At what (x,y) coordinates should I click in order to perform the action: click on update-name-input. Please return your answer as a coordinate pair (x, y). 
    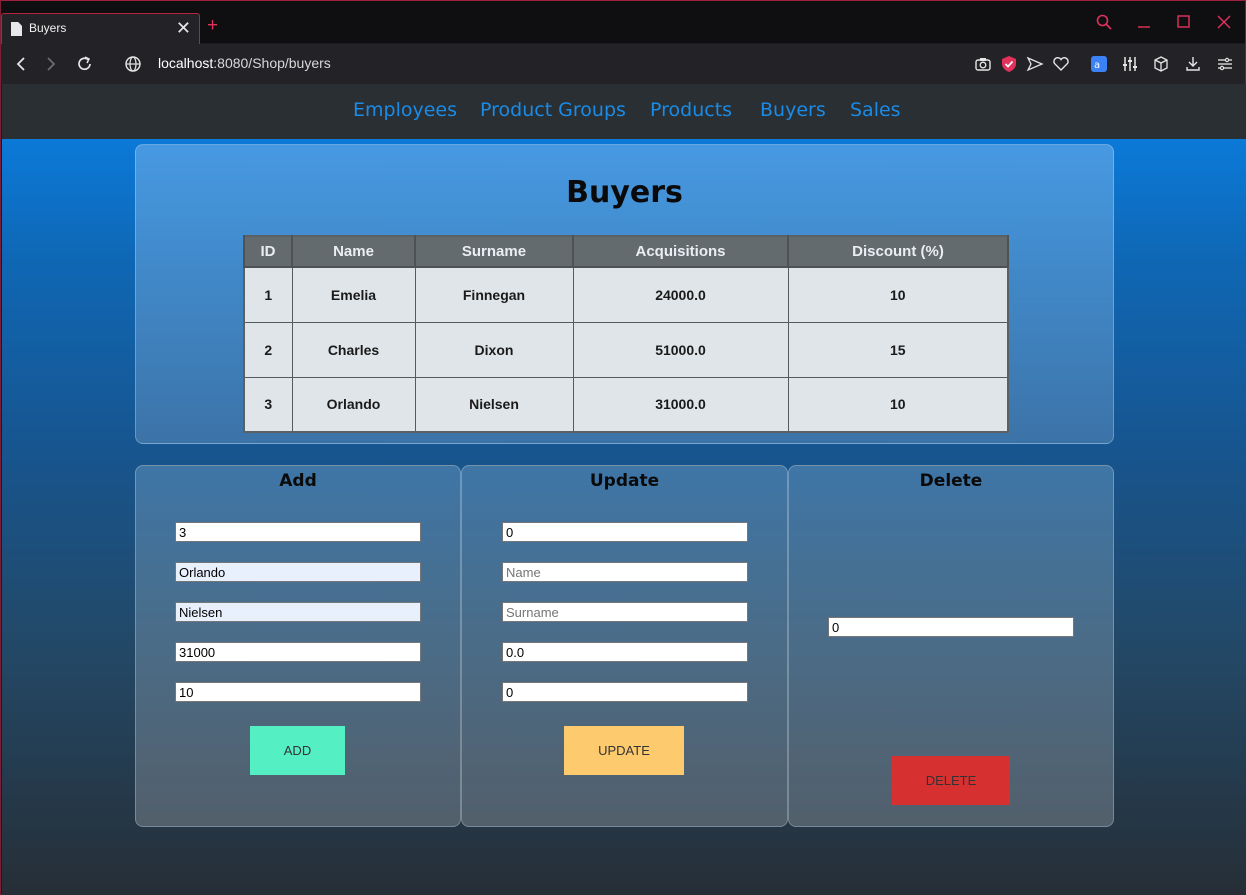
    Looking at the image, I should click on (625, 572).